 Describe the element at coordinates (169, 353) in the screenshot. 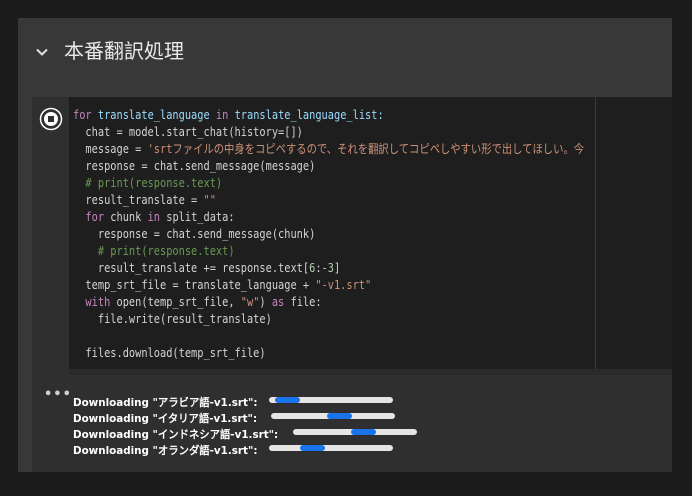

I see `code-token: files.download(temp_srt_file)` at that location.